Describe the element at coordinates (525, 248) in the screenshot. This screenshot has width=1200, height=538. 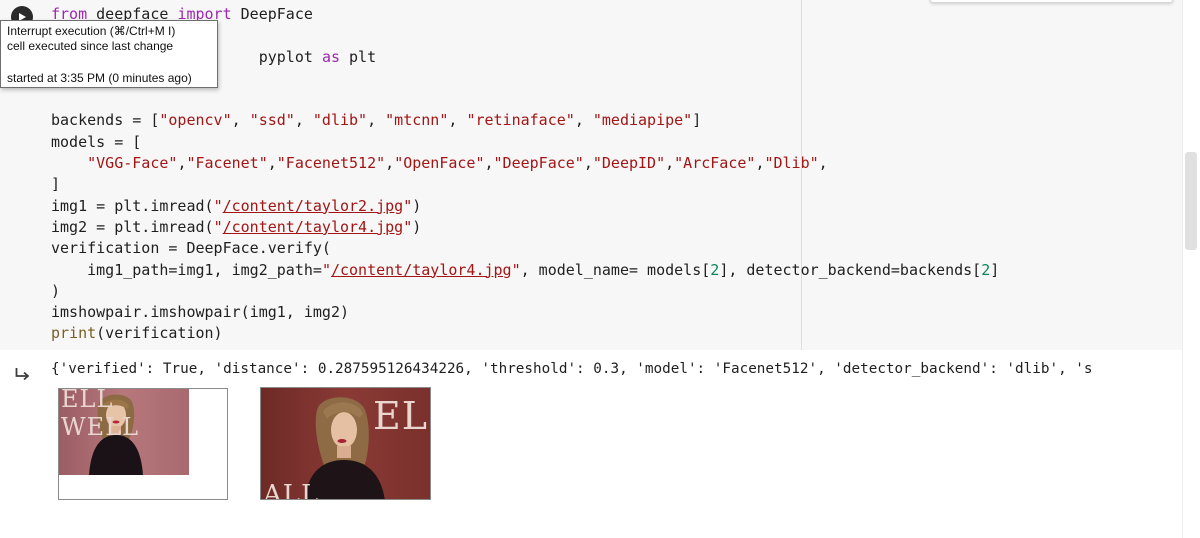
I see `code-line: verification = DeepFace.verify(` at that location.